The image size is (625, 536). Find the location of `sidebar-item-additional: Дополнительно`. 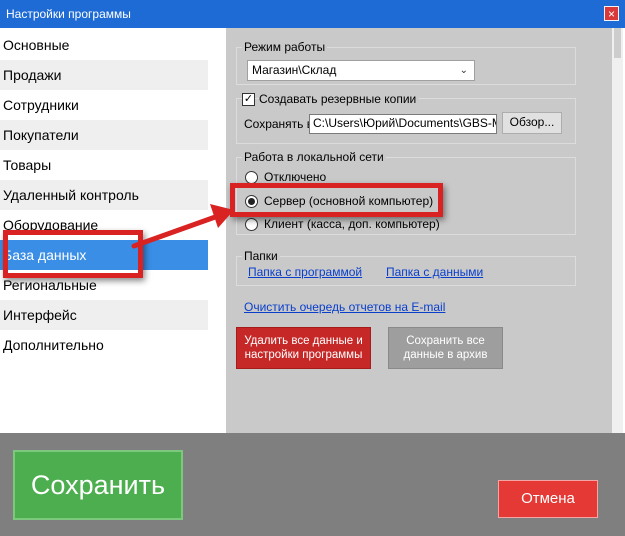

sidebar-item-additional: Дополнительно is located at coordinates (104, 345).